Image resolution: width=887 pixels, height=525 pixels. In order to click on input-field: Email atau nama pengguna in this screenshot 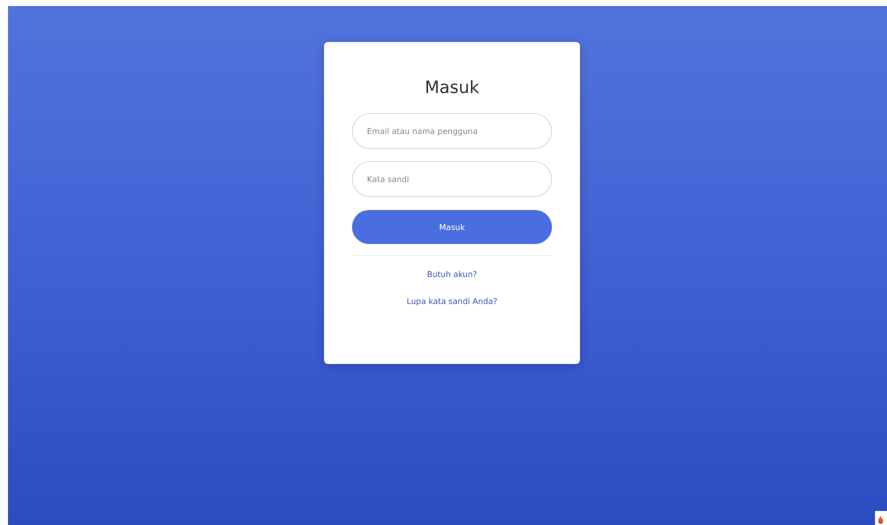, I will do `click(452, 131)`.